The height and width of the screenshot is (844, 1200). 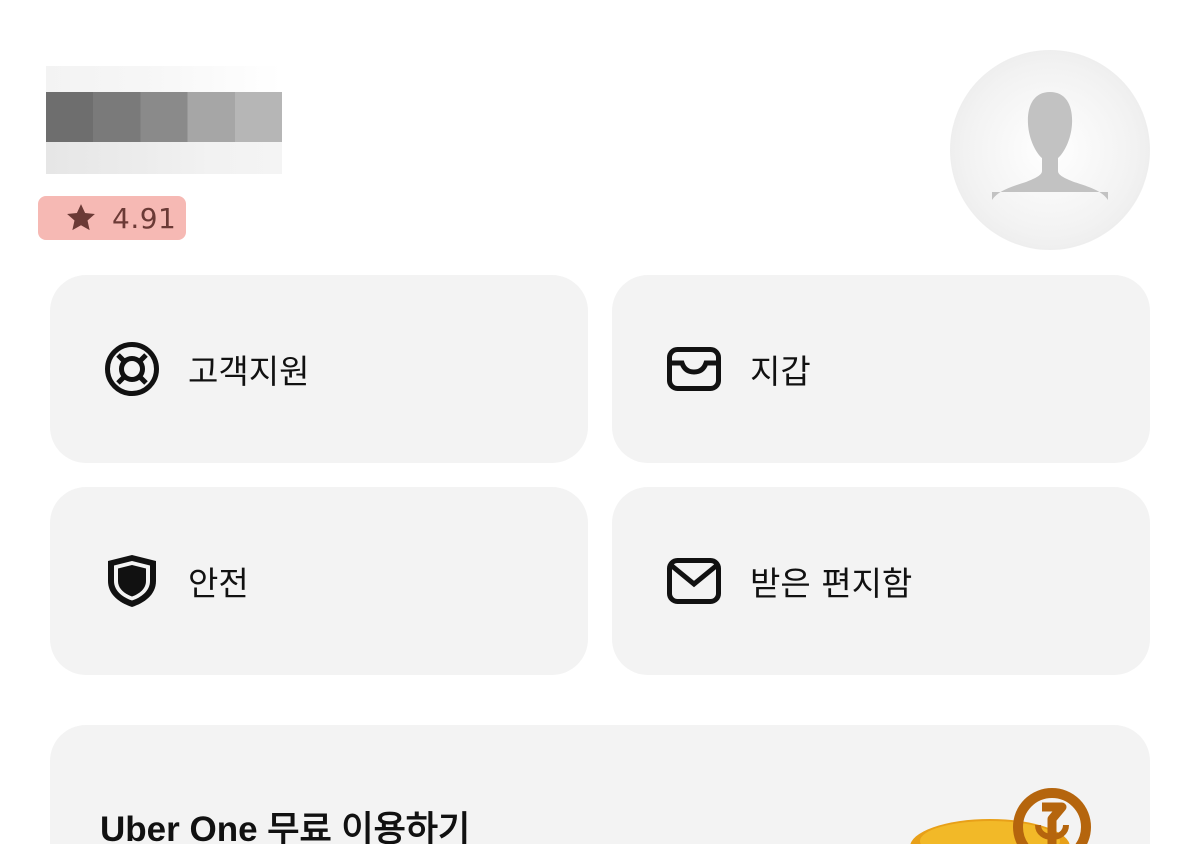 What do you see at coordinates (780, 371) in the screenshot?
I see `wallet-label: 지갑` at bounding box center [780, 371].